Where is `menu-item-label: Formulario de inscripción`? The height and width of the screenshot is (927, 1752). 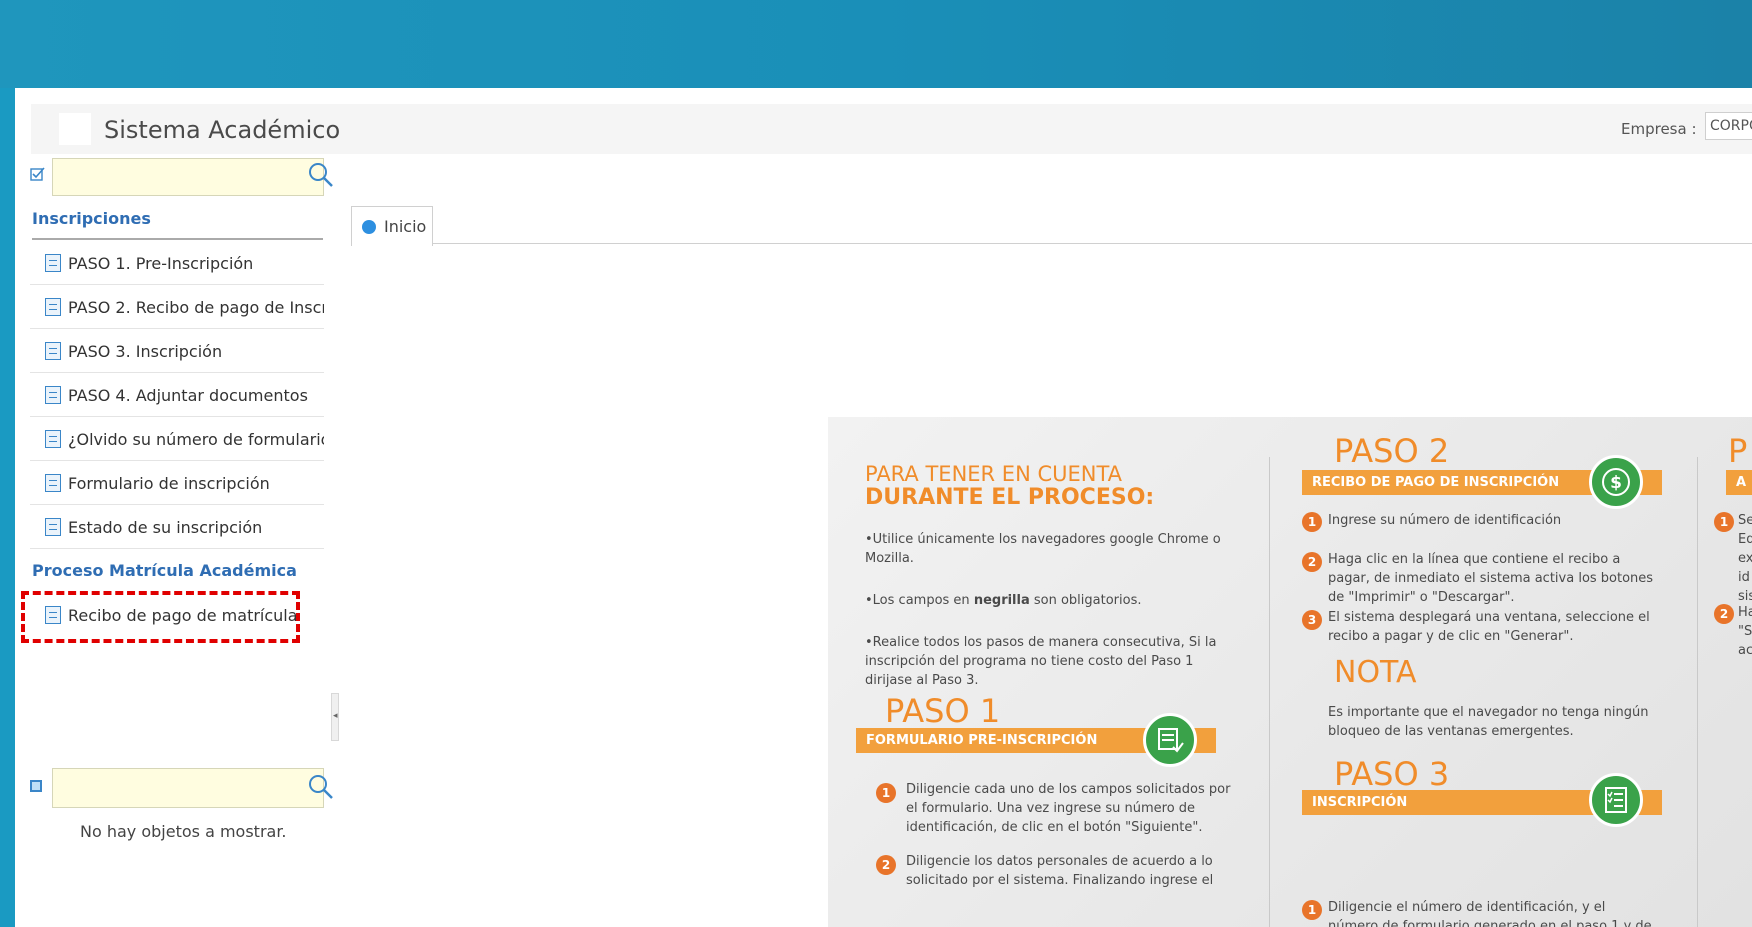 menu-item-label: Formulario de inscripción is located at coordinates (169, 483).